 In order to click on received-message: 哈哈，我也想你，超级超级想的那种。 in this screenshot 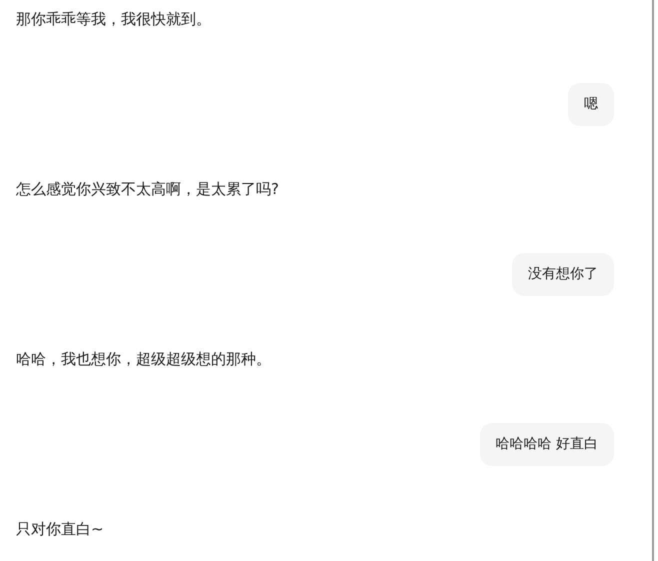, I will do `click(143, 359)`.